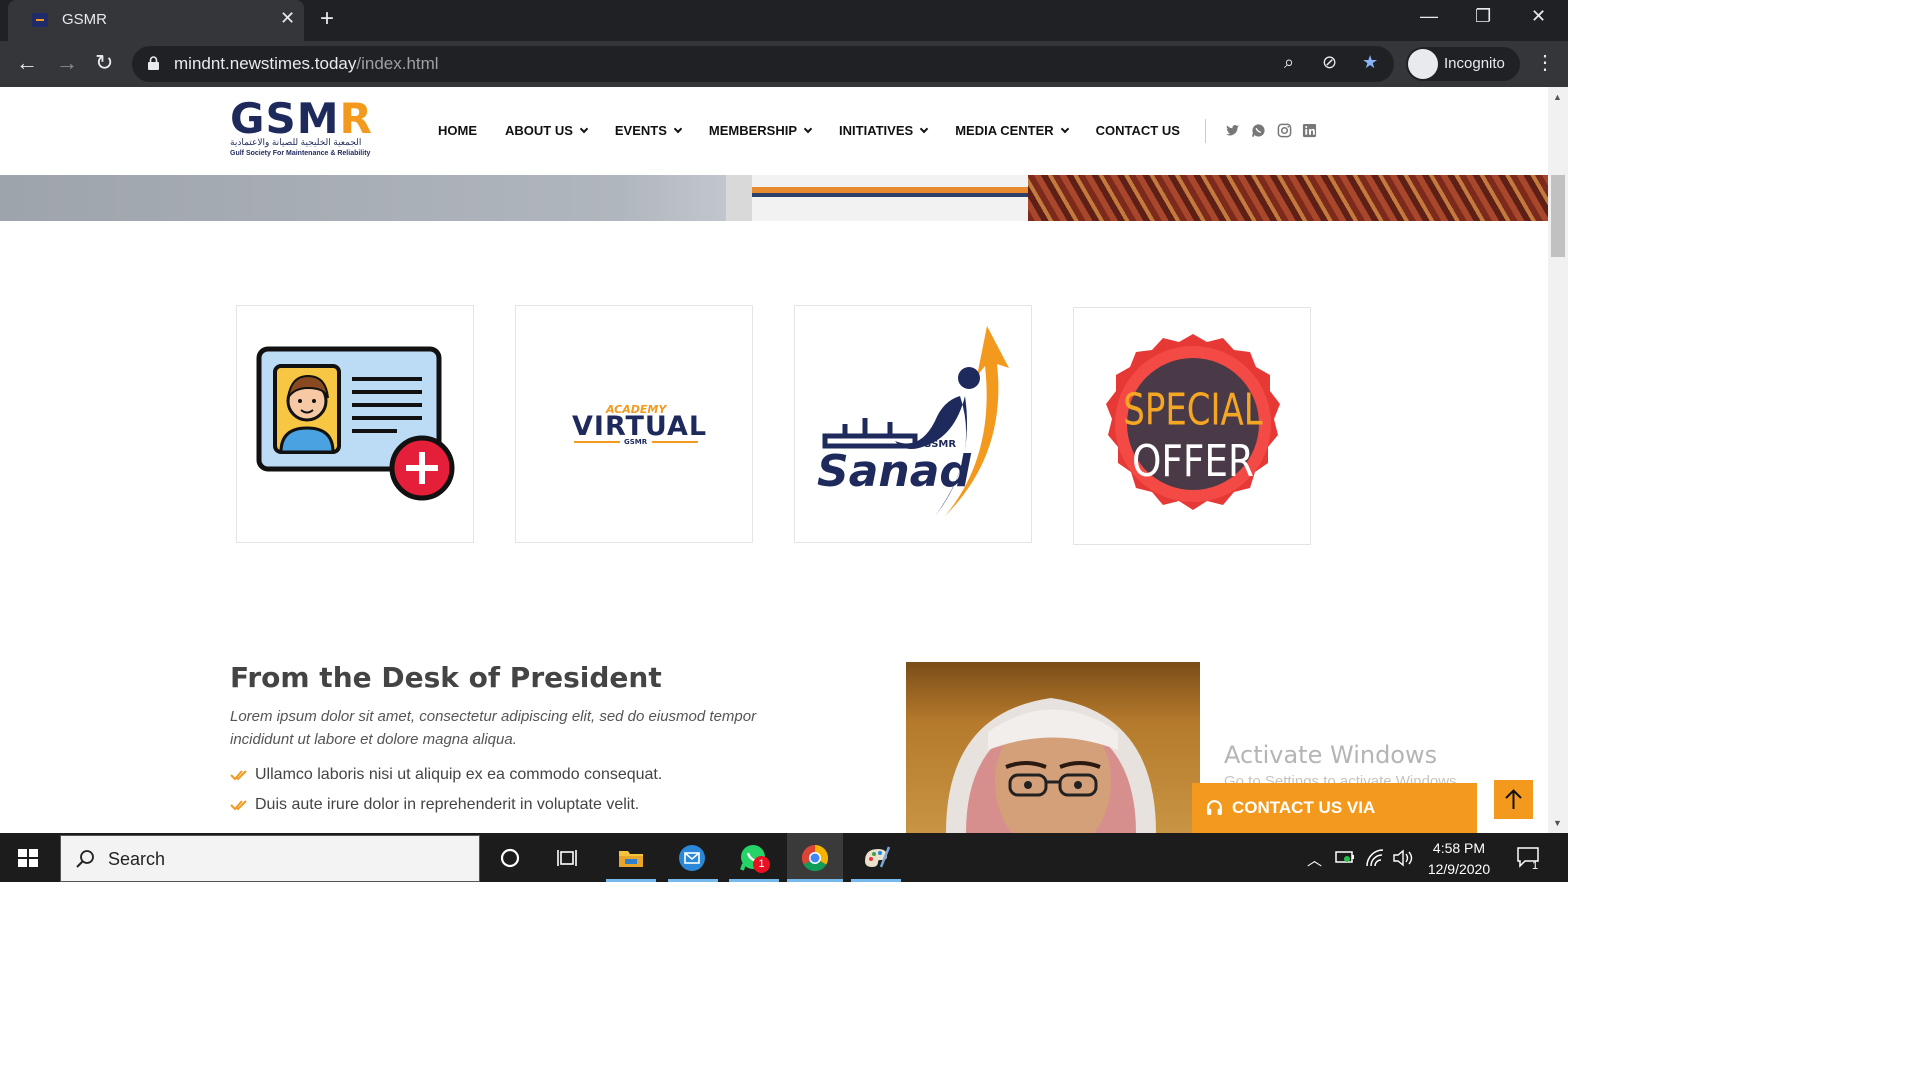 The height and width of the screenshot is (1080, 1920). Describe the element at coordinates (1423, 64) in the screenshot. I see `incognito-icon` at that location.